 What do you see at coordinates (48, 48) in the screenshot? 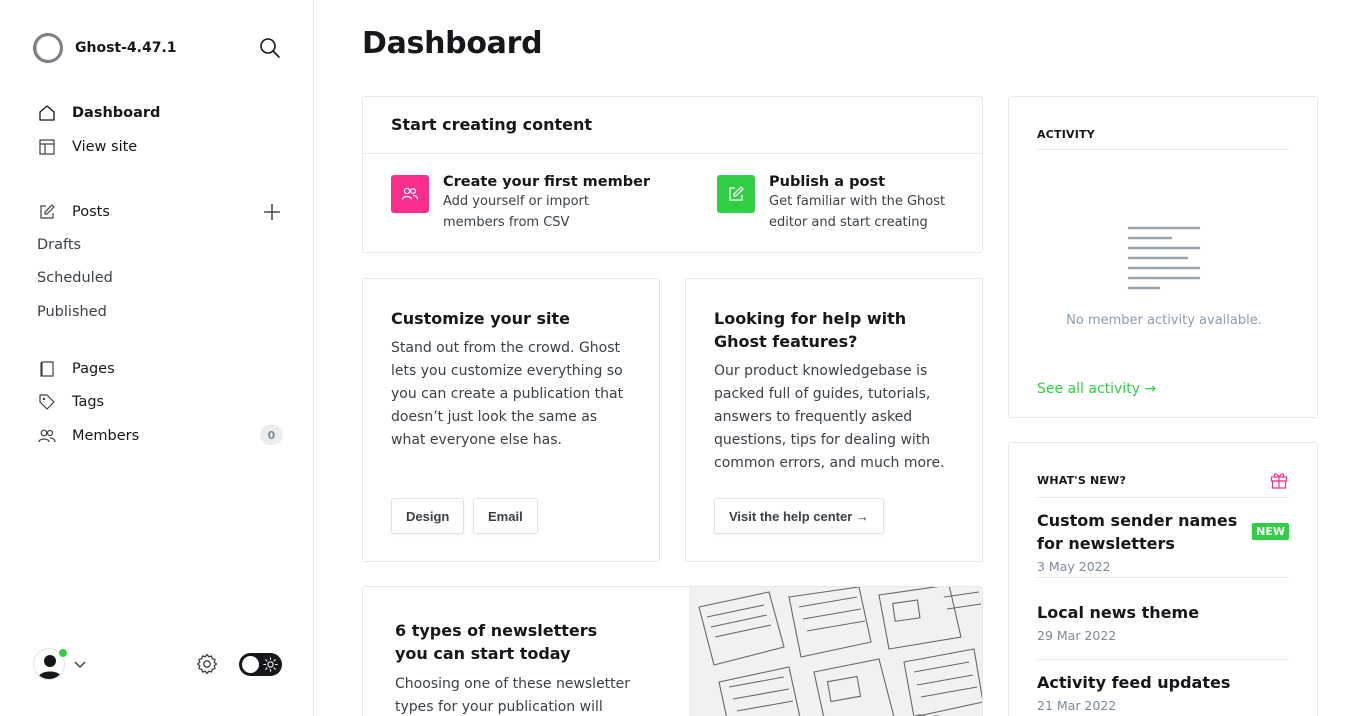
I see `site-logo-icon` at bounding box center [48, 48].